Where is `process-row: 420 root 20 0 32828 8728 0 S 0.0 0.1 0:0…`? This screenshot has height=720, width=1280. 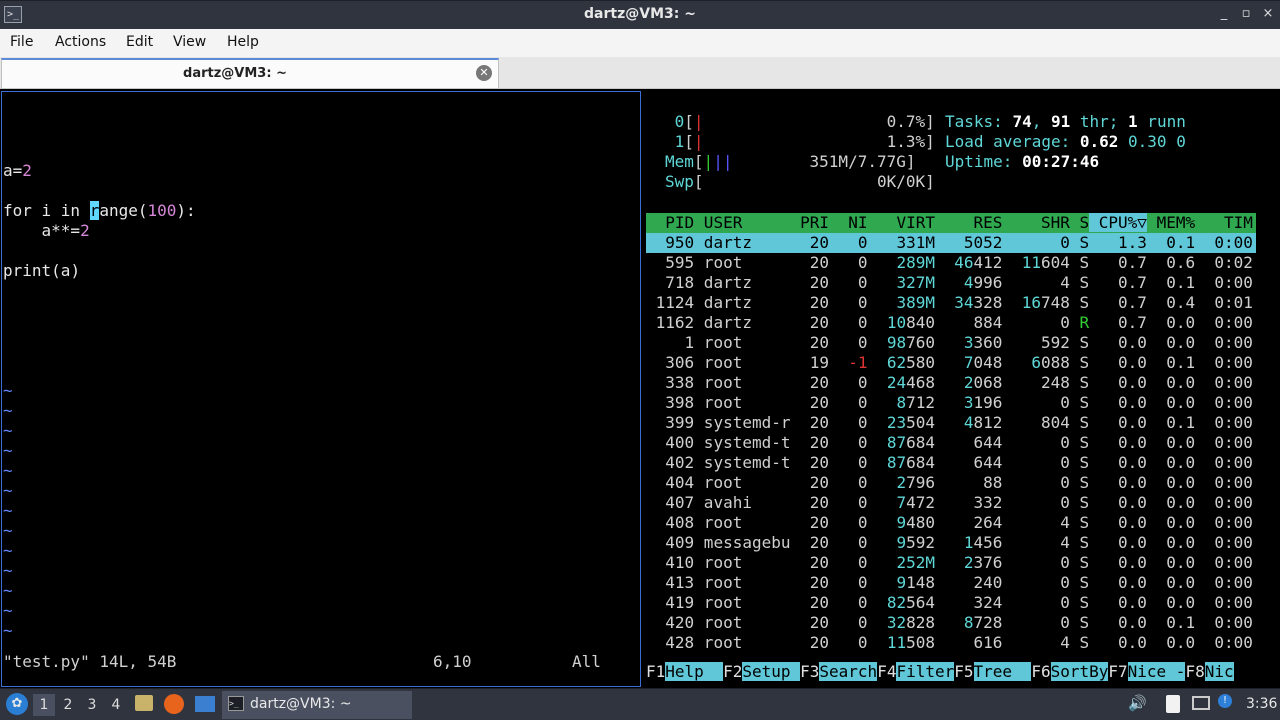
process-row: 420 root 20 0 32828 8728 0 S 0.0 0.1 0:0… is located at coordinates (949, 623).